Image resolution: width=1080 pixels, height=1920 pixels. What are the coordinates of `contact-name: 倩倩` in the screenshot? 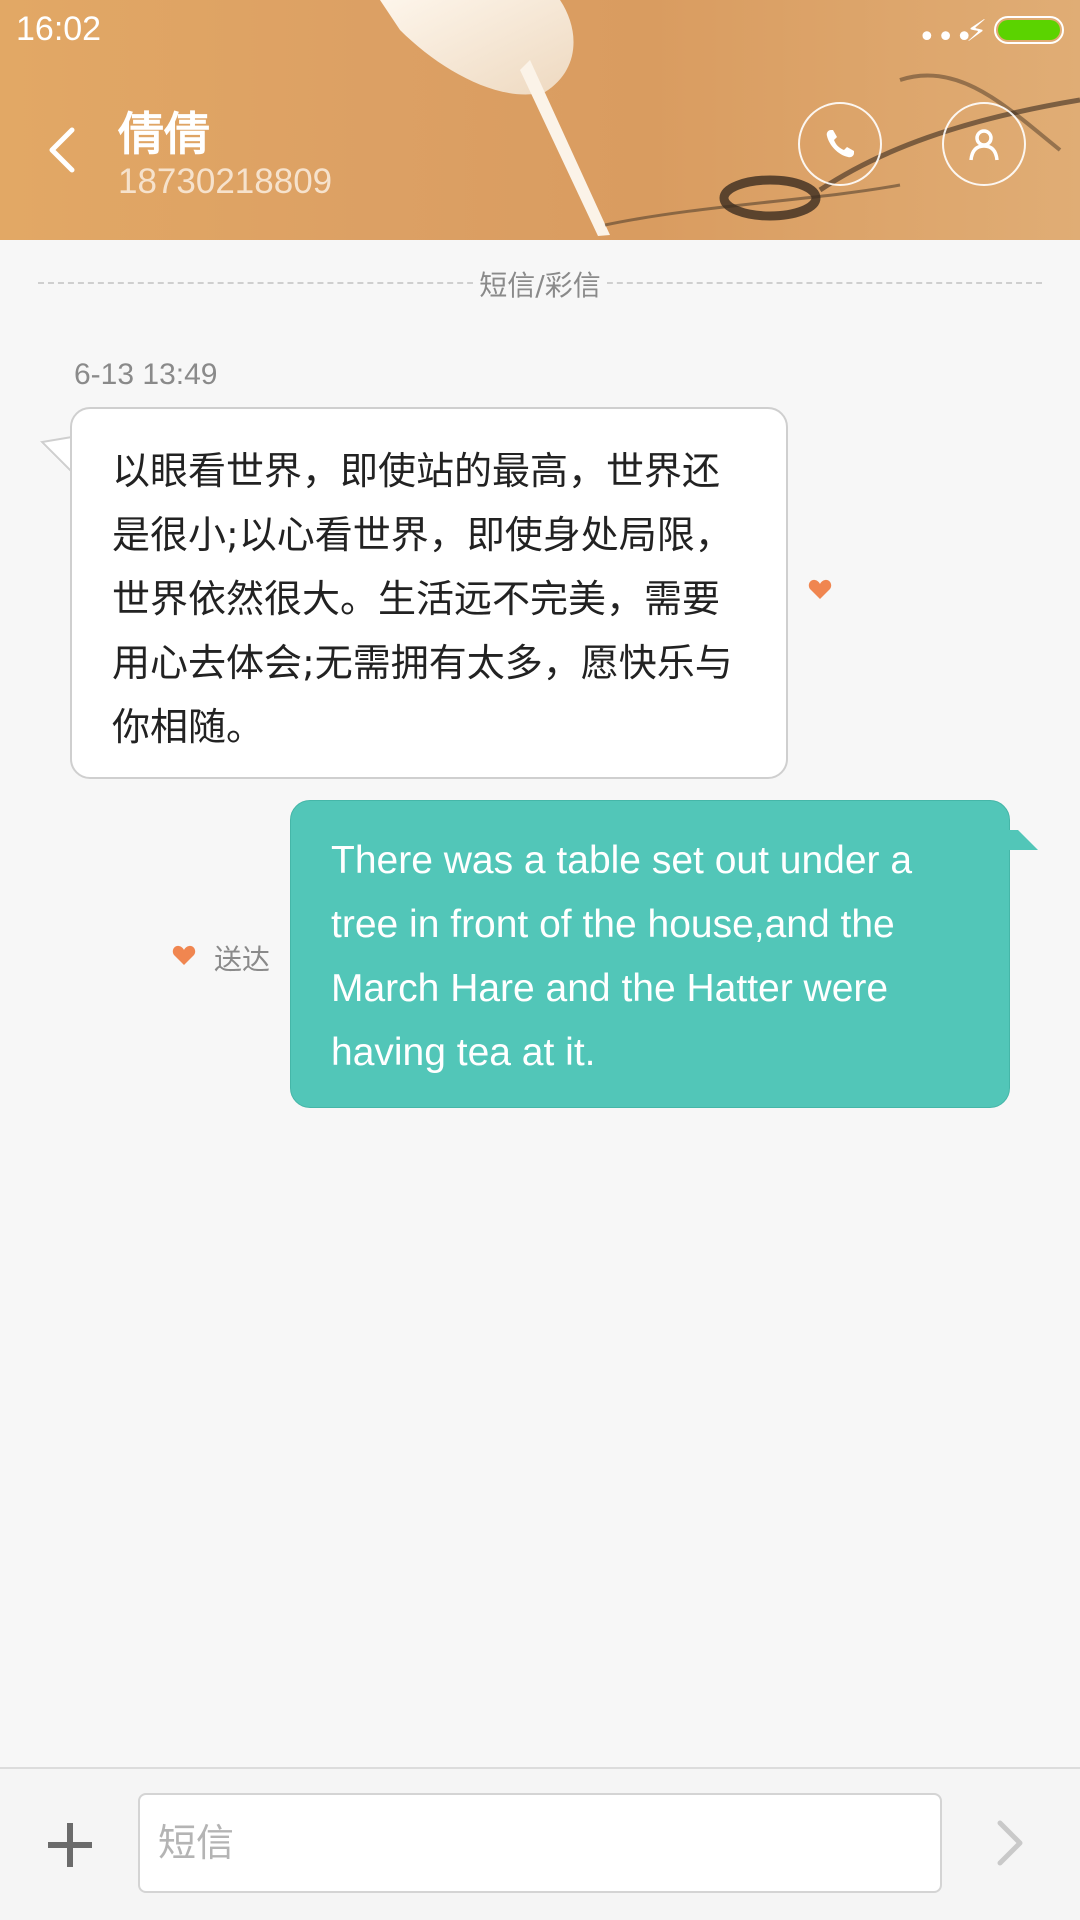 It's located at (164, 134).